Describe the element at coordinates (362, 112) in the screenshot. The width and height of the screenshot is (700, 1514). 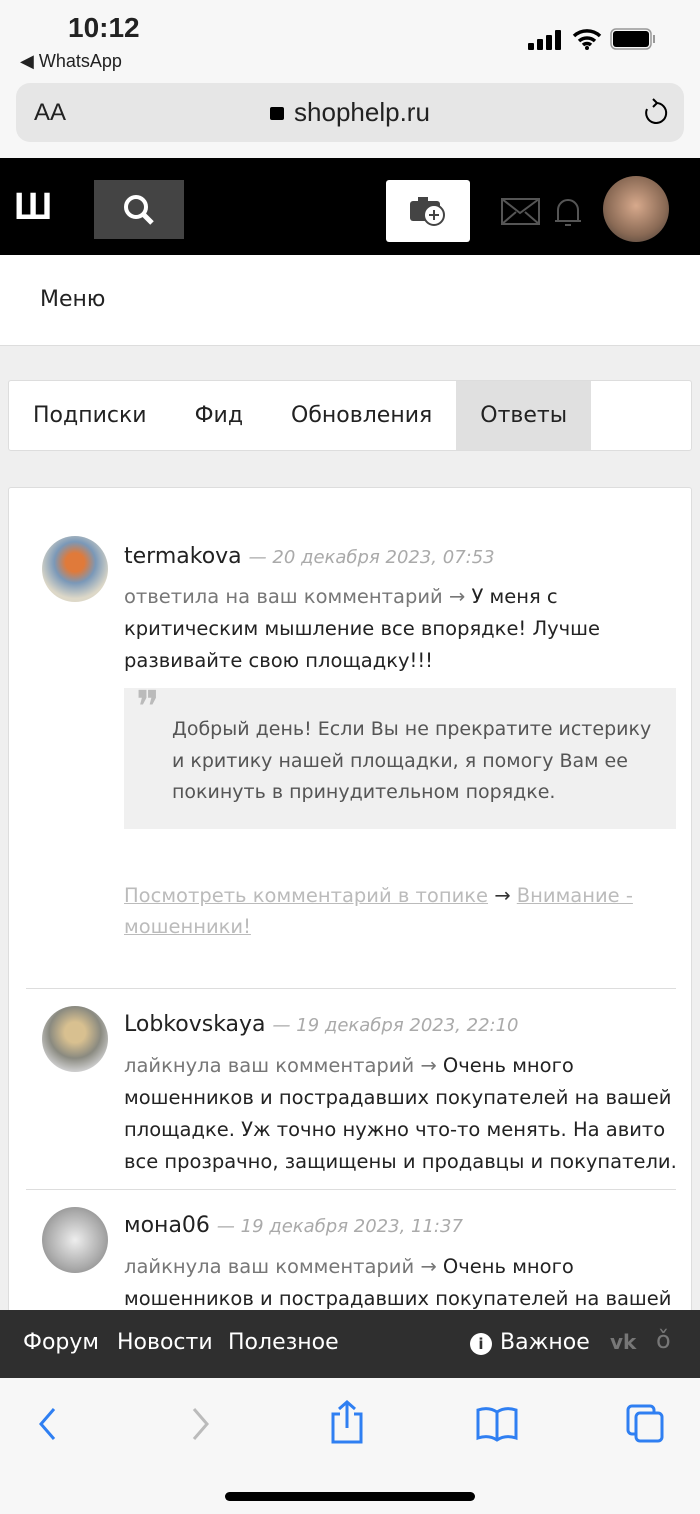
I see `url-text: shophelp.ru` at that location.